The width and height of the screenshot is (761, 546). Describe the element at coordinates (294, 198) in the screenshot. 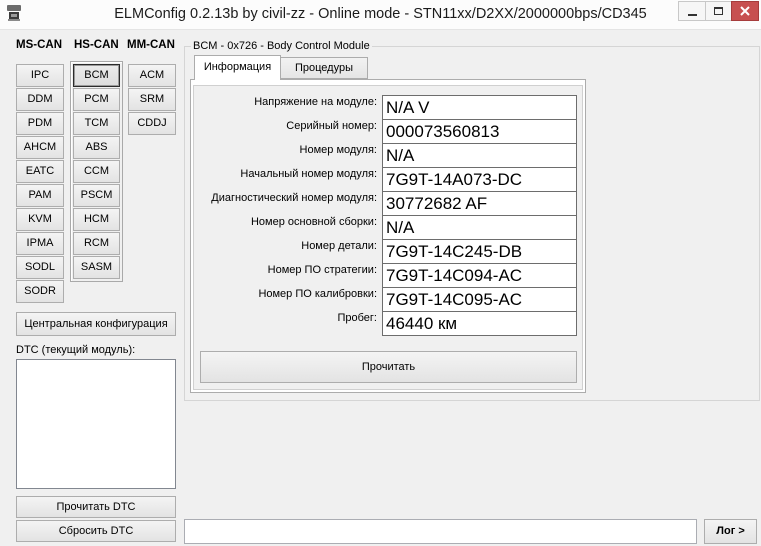

I see `field-label-diagnostic-module-number: Диагностический номер модуля:` at that location.